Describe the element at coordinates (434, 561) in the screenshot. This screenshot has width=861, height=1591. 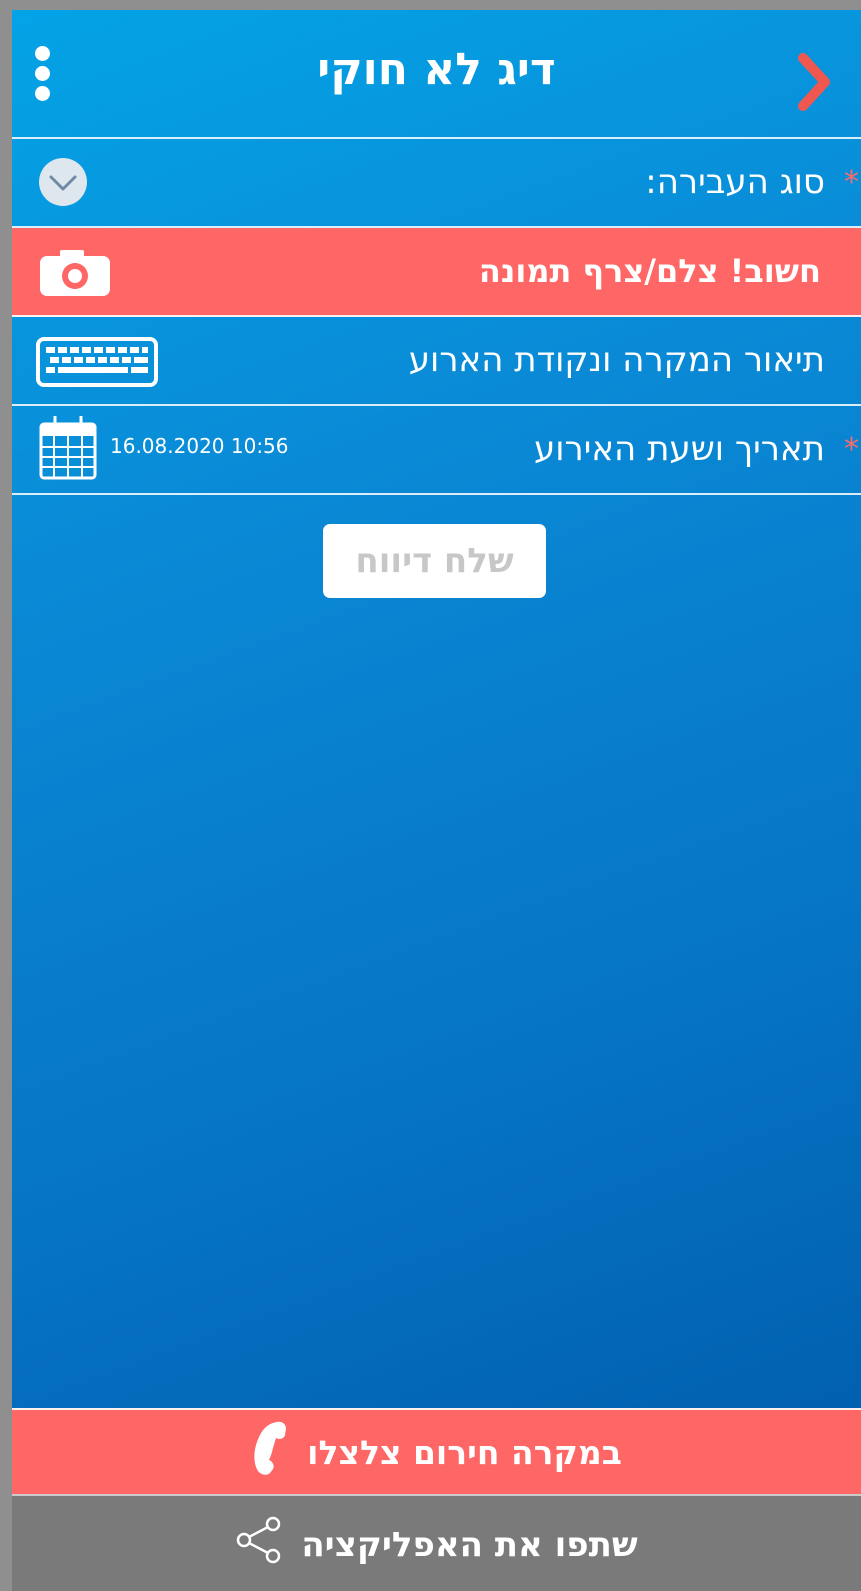
I see `send-report-button: שלח דיווח` at that location.